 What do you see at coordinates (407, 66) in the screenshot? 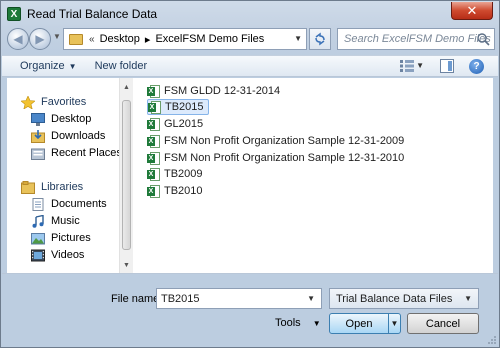
I see `change-view-icon` at bounding box center [407, 66].